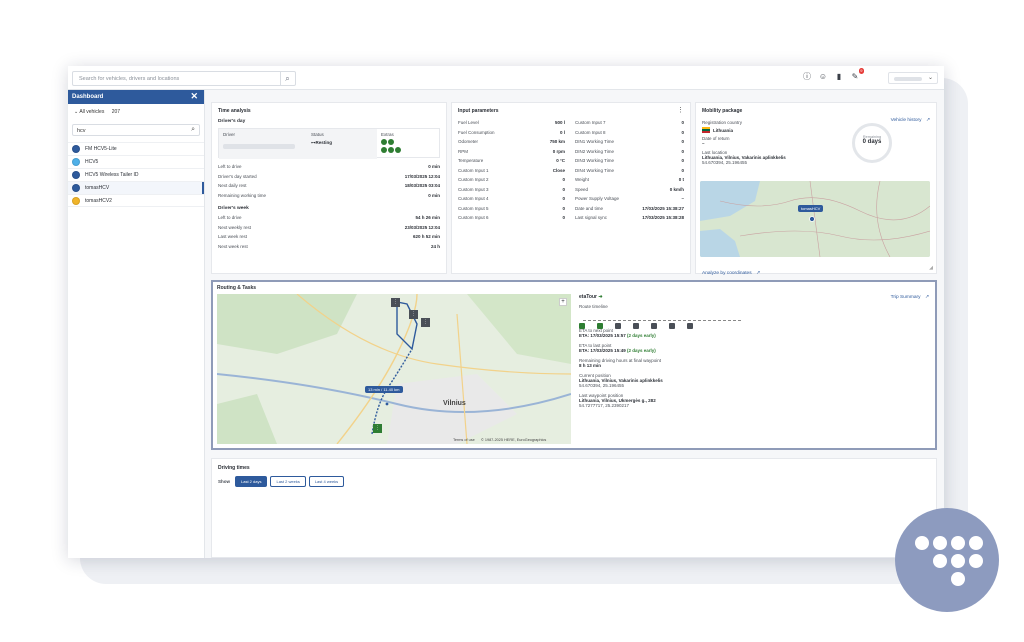 This screenshot has width=1024, height=642. Describe the element at coordinates (81, 131) in the screenshot. I see `vehicle-search-value: hcv` at that location.